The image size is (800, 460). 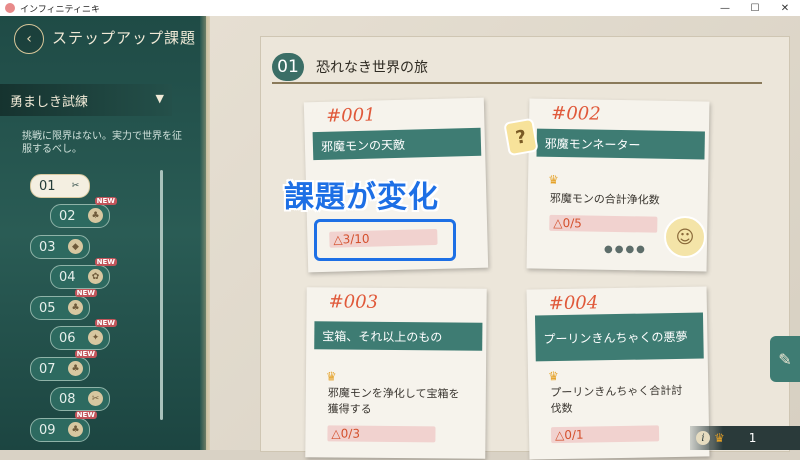 What do you see at coordinates (288, 67) in the screenshot?
I see `section-number: 01` at bounding box center [288, 67].